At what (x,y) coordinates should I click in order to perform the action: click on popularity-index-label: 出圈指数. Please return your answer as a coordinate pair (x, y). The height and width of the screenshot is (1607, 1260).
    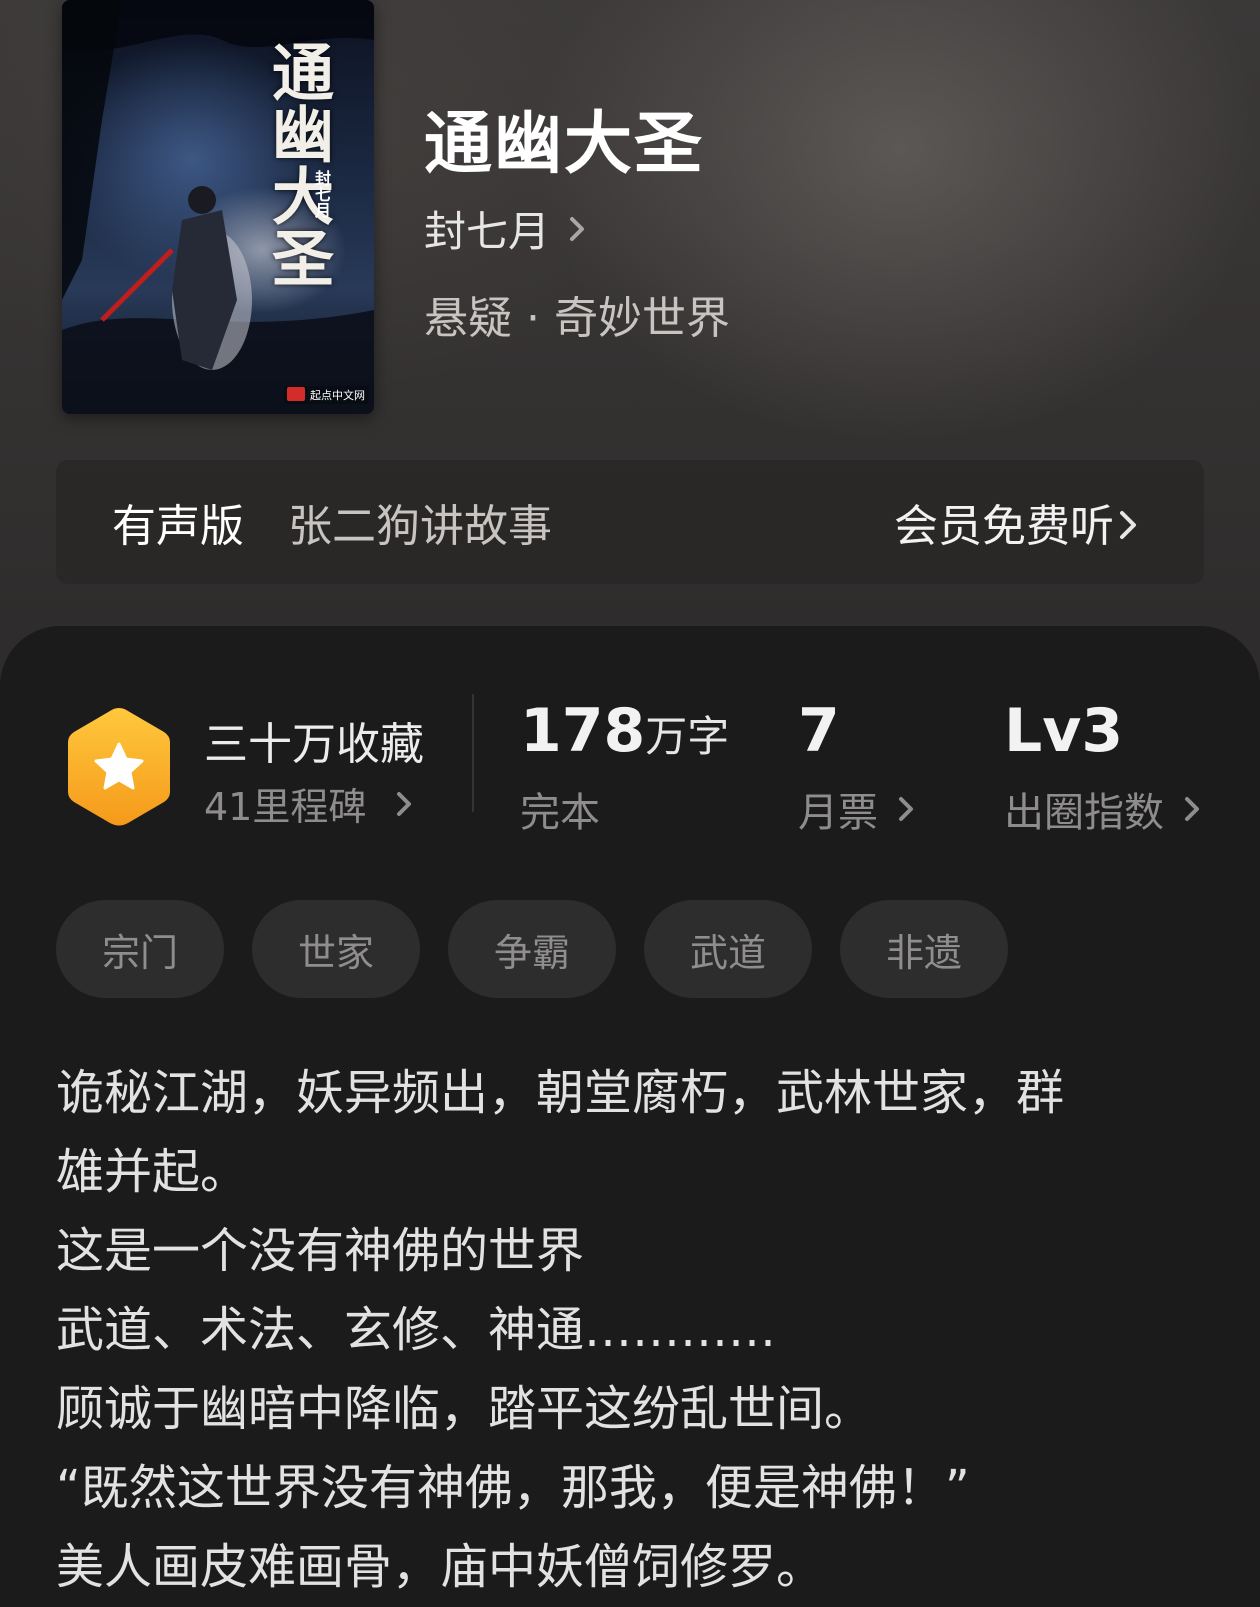
    Looking at the image, I should click on (1084, 813).